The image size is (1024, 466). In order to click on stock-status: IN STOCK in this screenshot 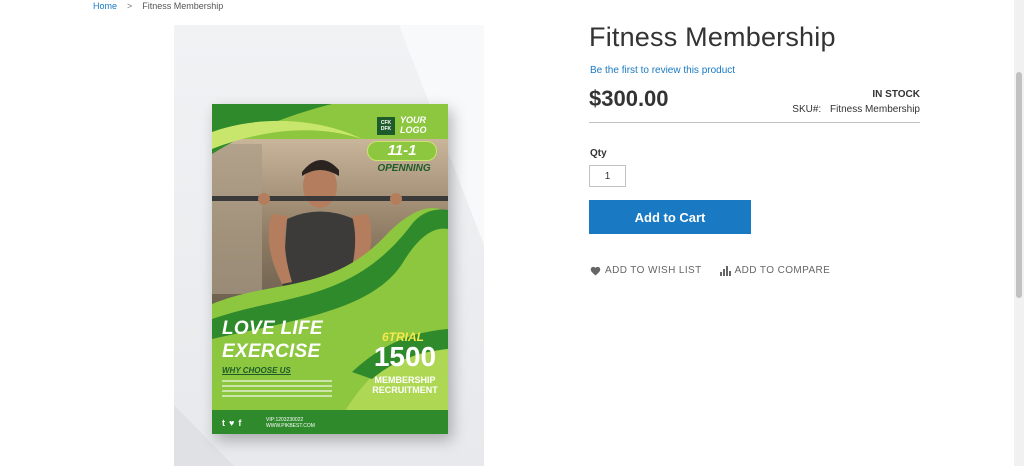, I will do `click(896, 94)`.